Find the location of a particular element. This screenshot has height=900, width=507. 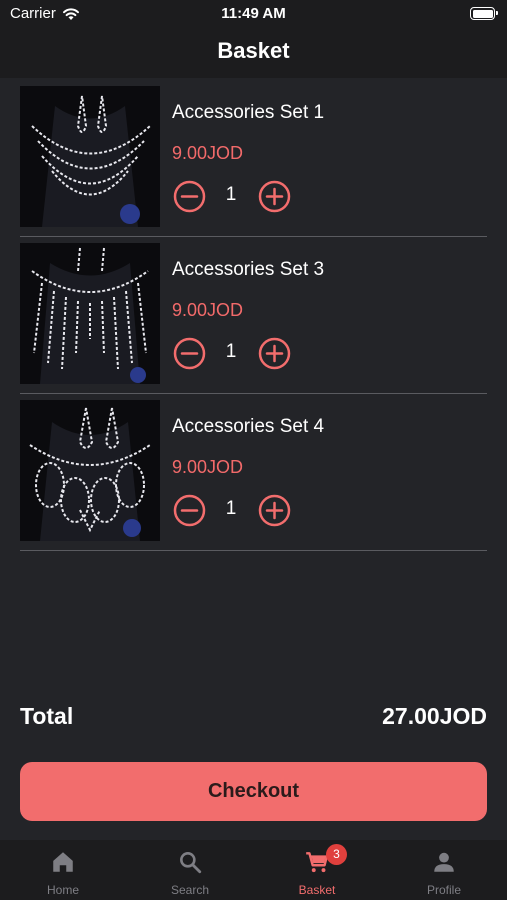

page-title: Basket is located at coordinates (253, 50).